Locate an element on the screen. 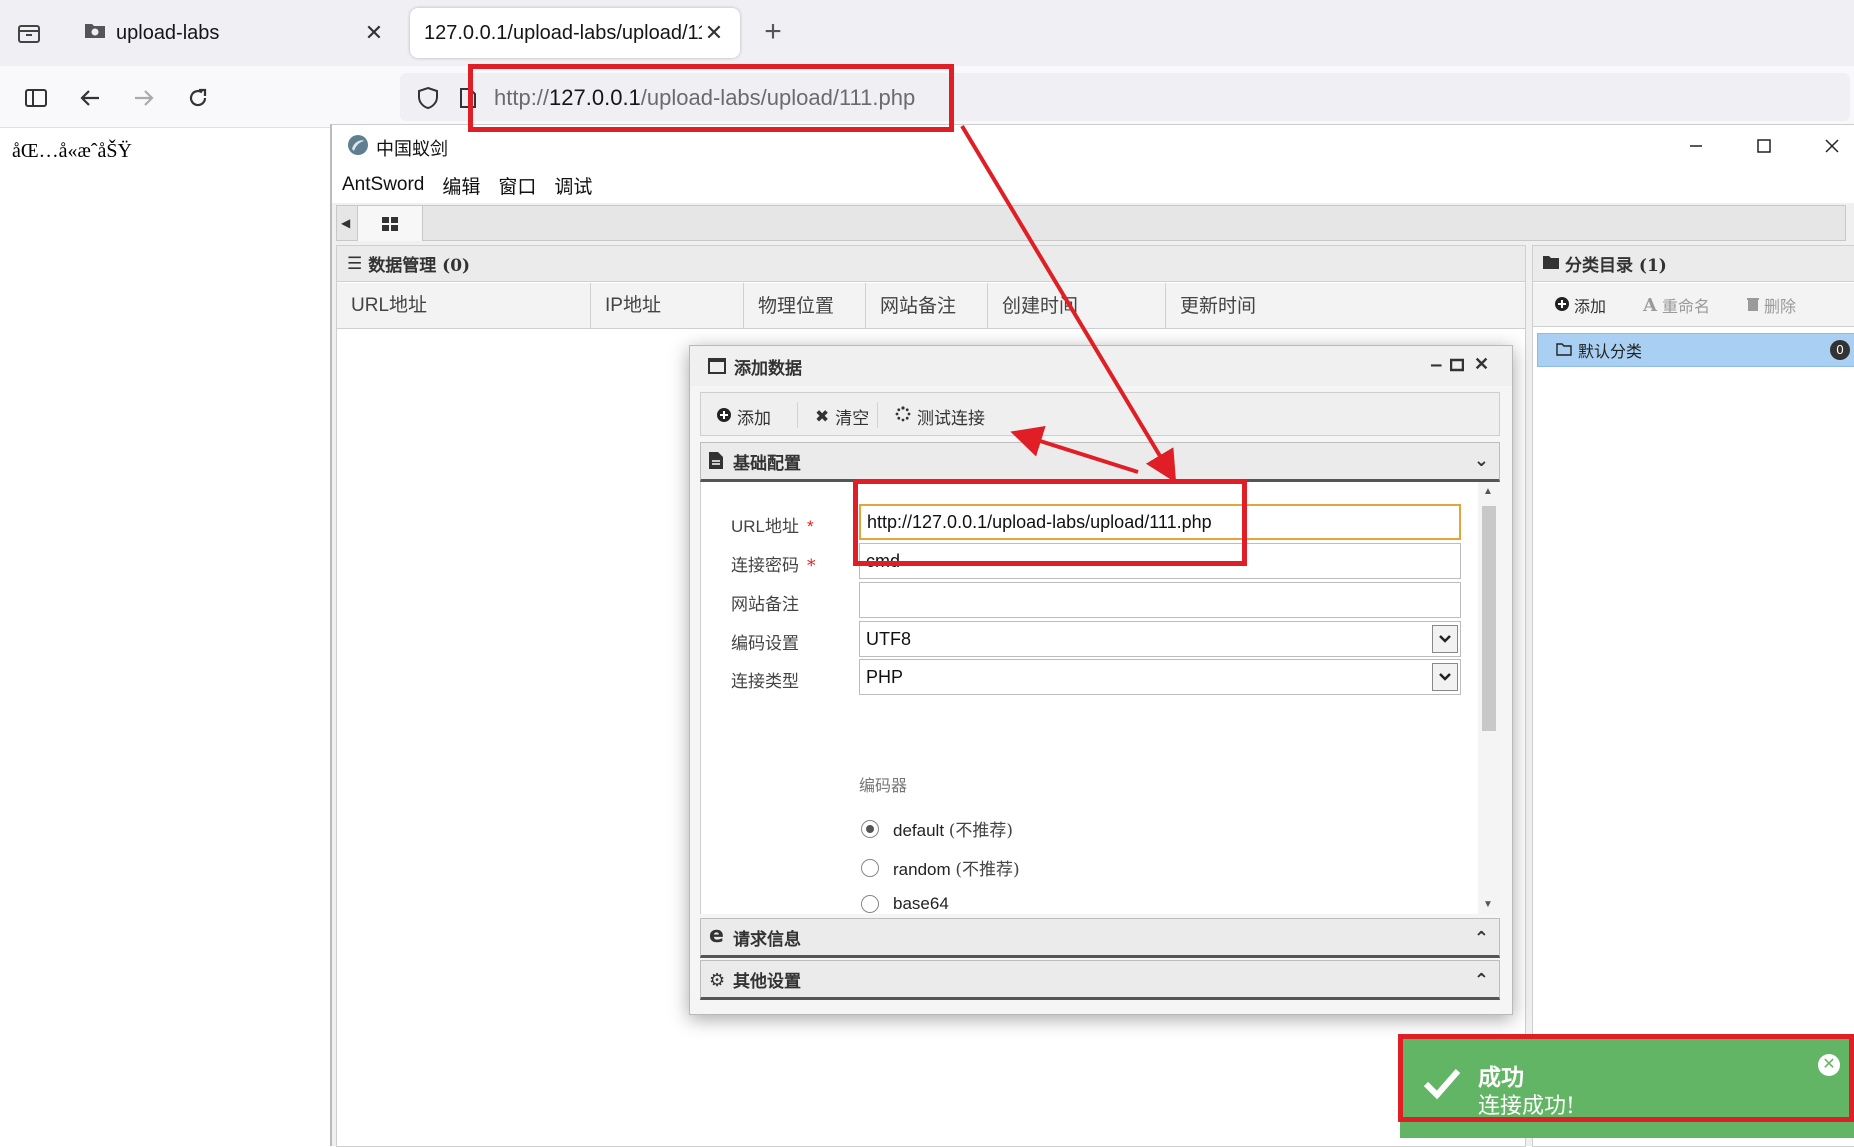  column-ip: IP地址 is located at coordinates (667, 306).